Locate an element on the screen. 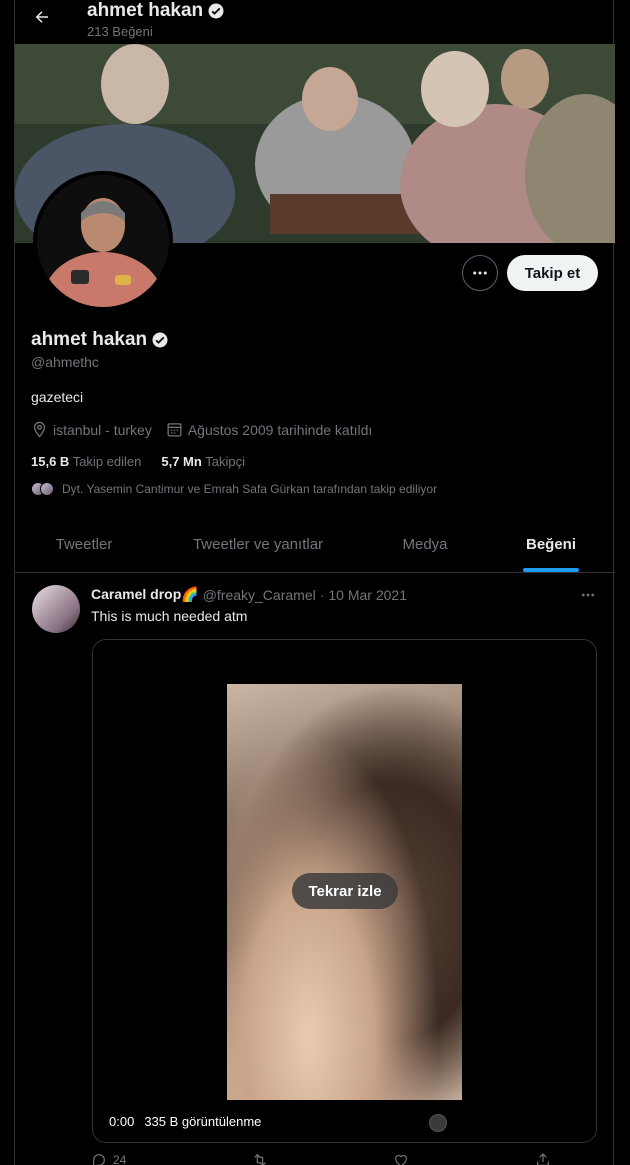  calendar-icon is located at coordinates (174, 430).